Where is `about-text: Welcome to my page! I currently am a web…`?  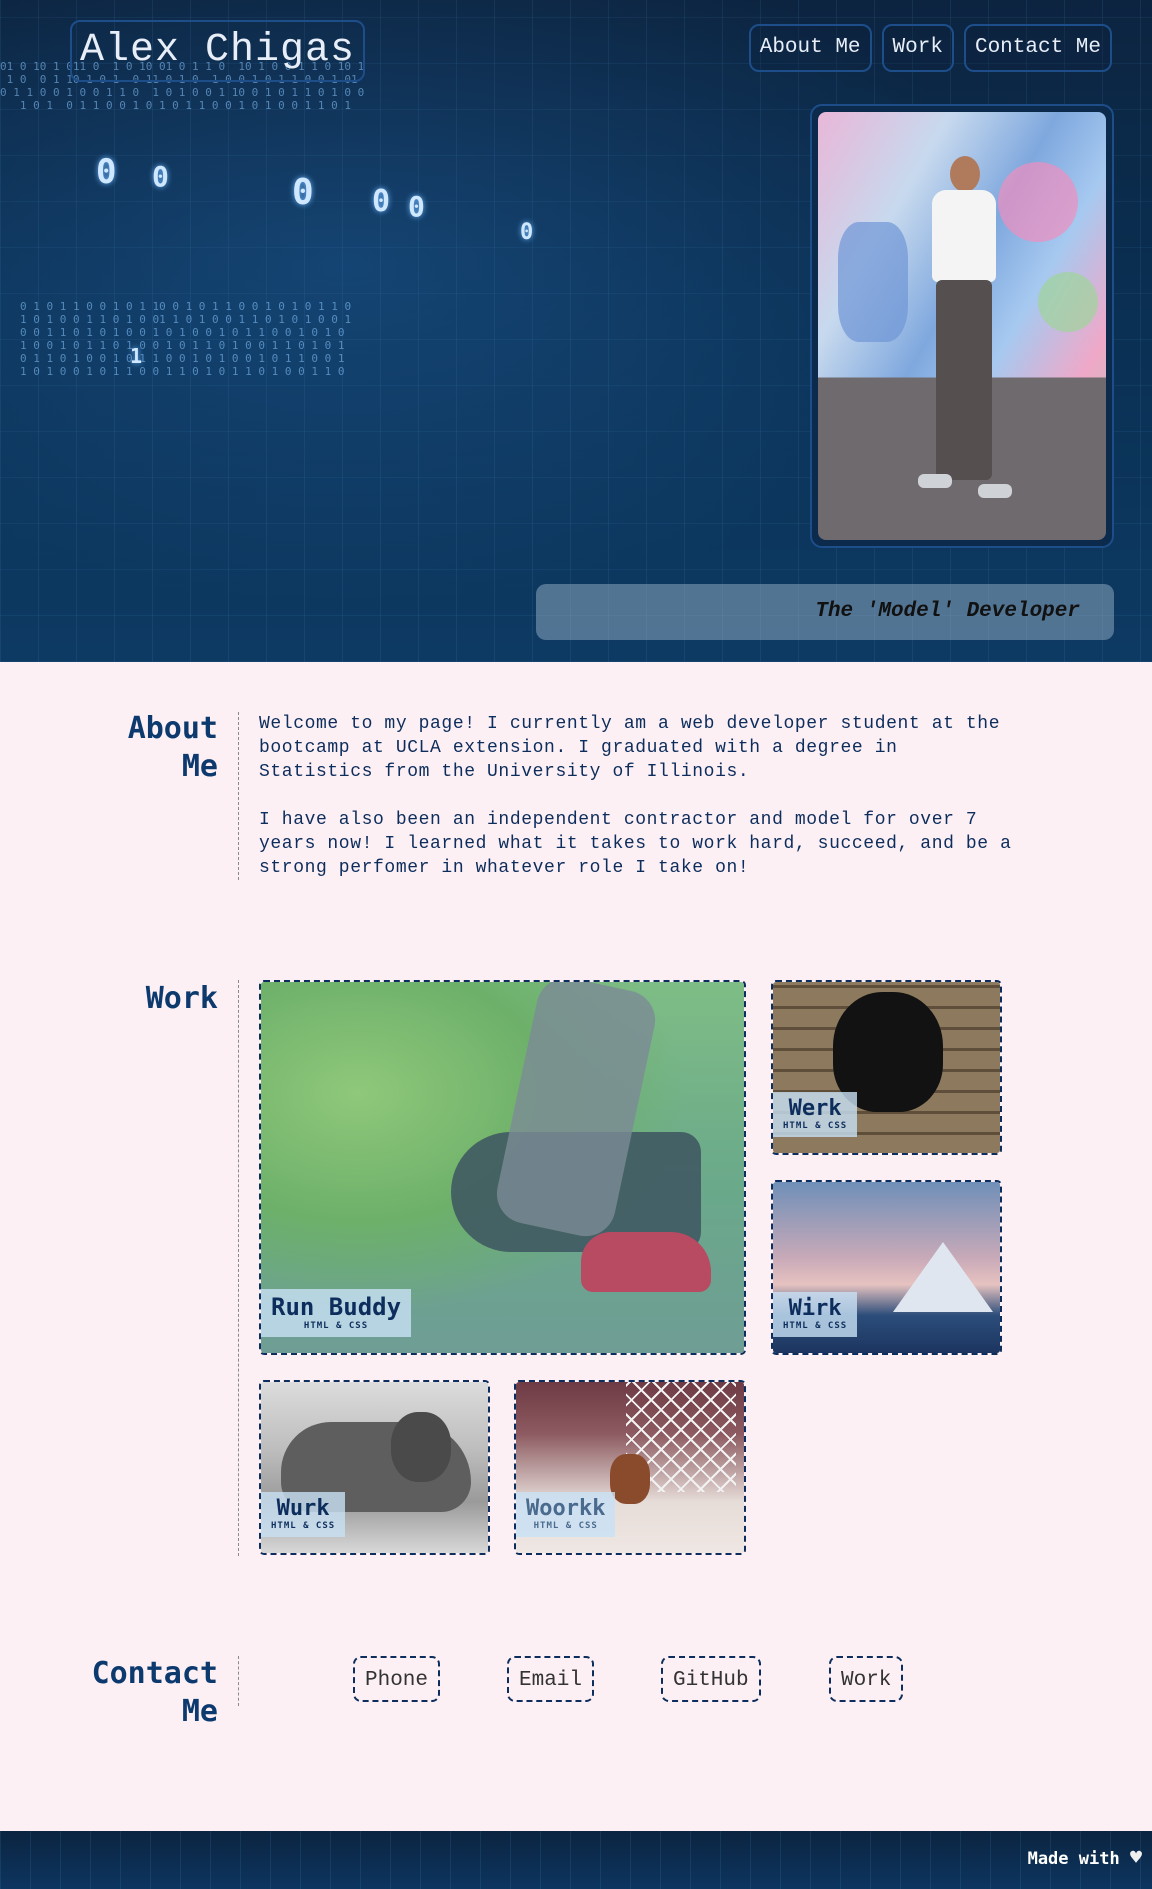 about-text: Welcome to my page! I currently am a web… is located at coordinates (639, 808).